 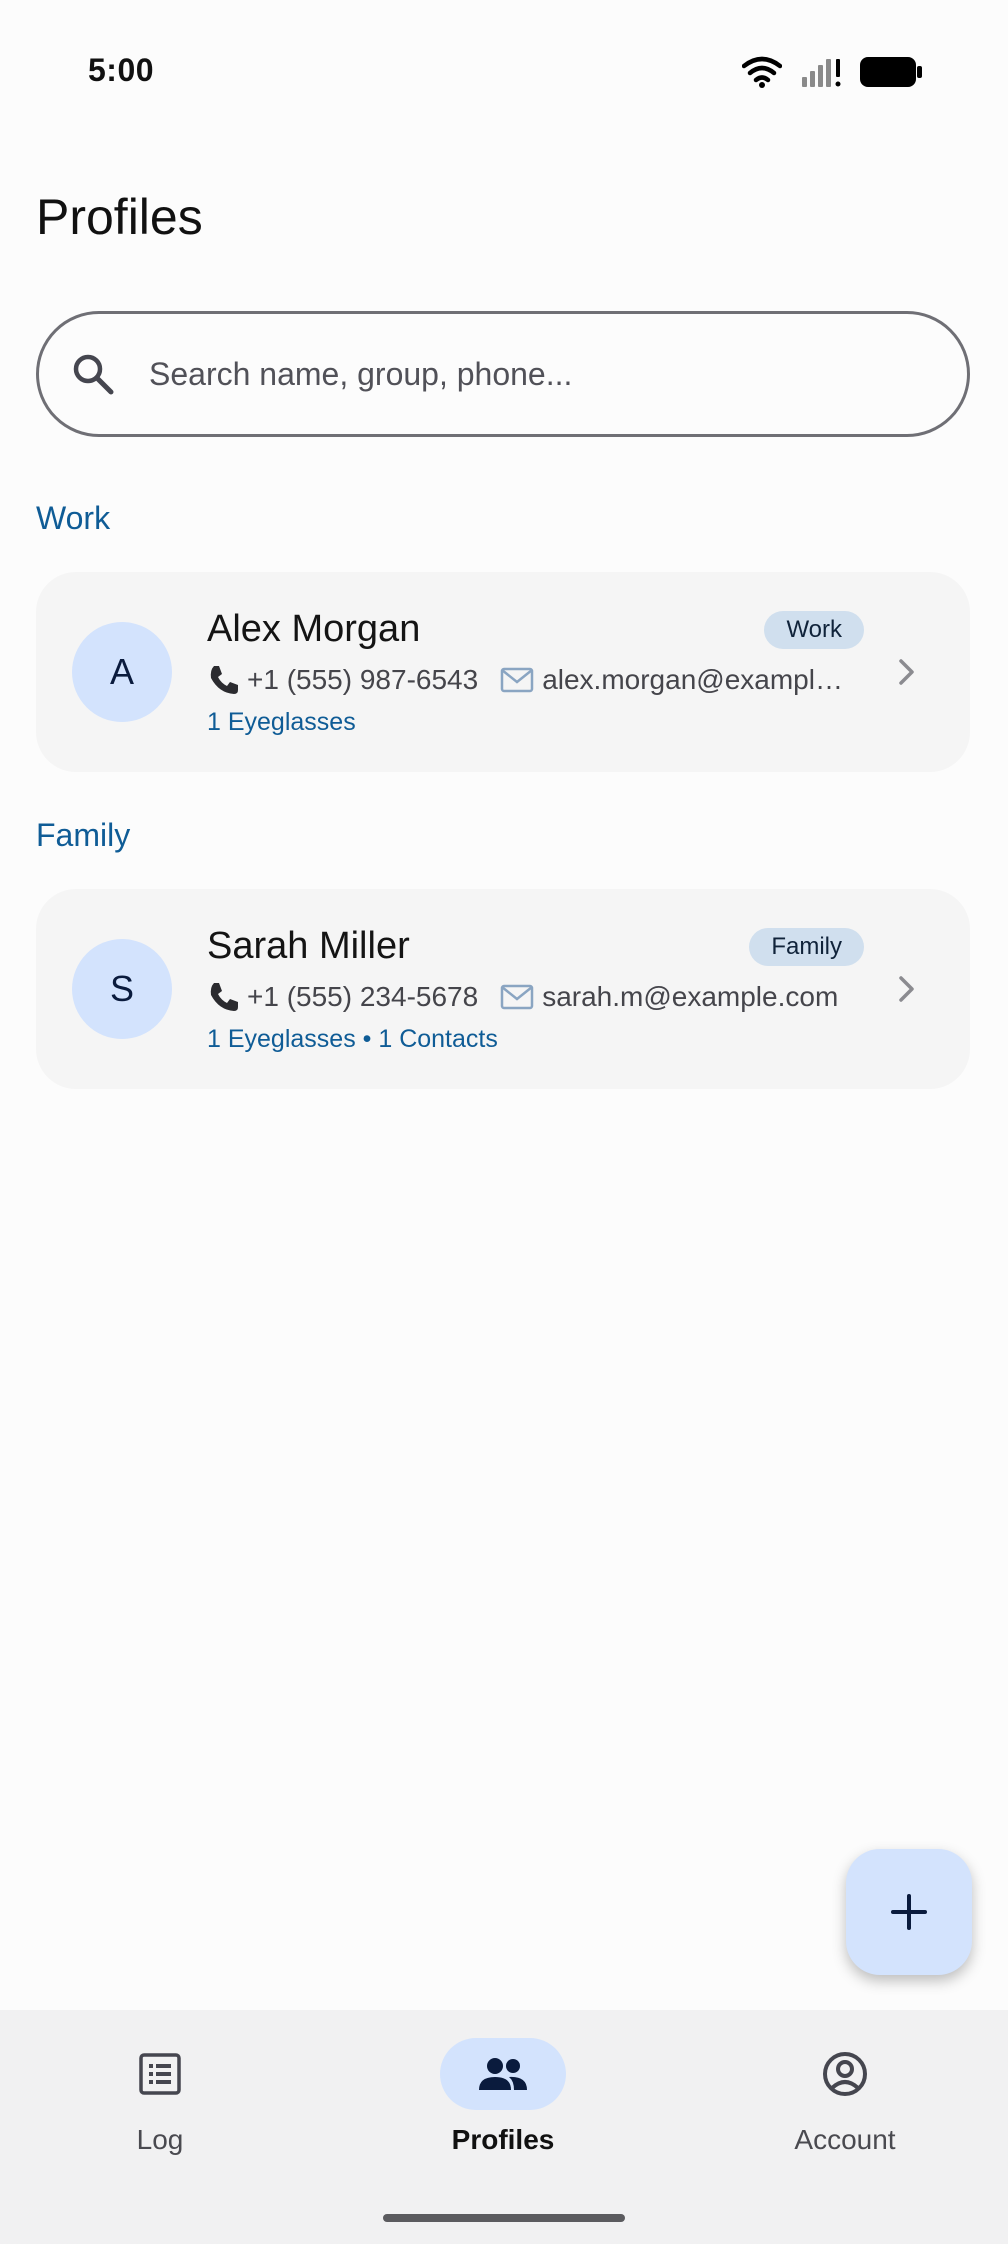 What do you see at coordinates (73, 518) in the screenshot?
I see `group-title-work: Work` at bounding box center [73, 518].